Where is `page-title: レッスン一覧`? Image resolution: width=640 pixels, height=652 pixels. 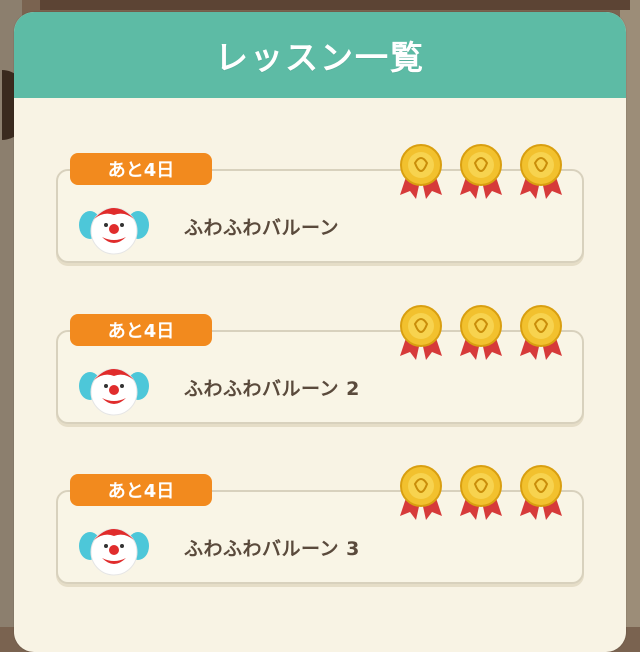
page-title: レッスン一覧 is located at coordinates (320, 57).